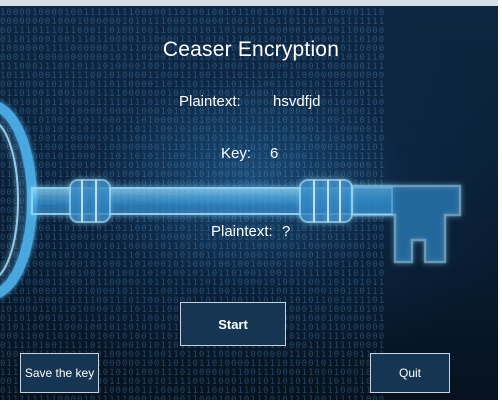 This screenshot has width=502, height=403. Describe the element at coordinates (59, 373) in the screenshot. I see `save-key-button: Save the key` at that location.